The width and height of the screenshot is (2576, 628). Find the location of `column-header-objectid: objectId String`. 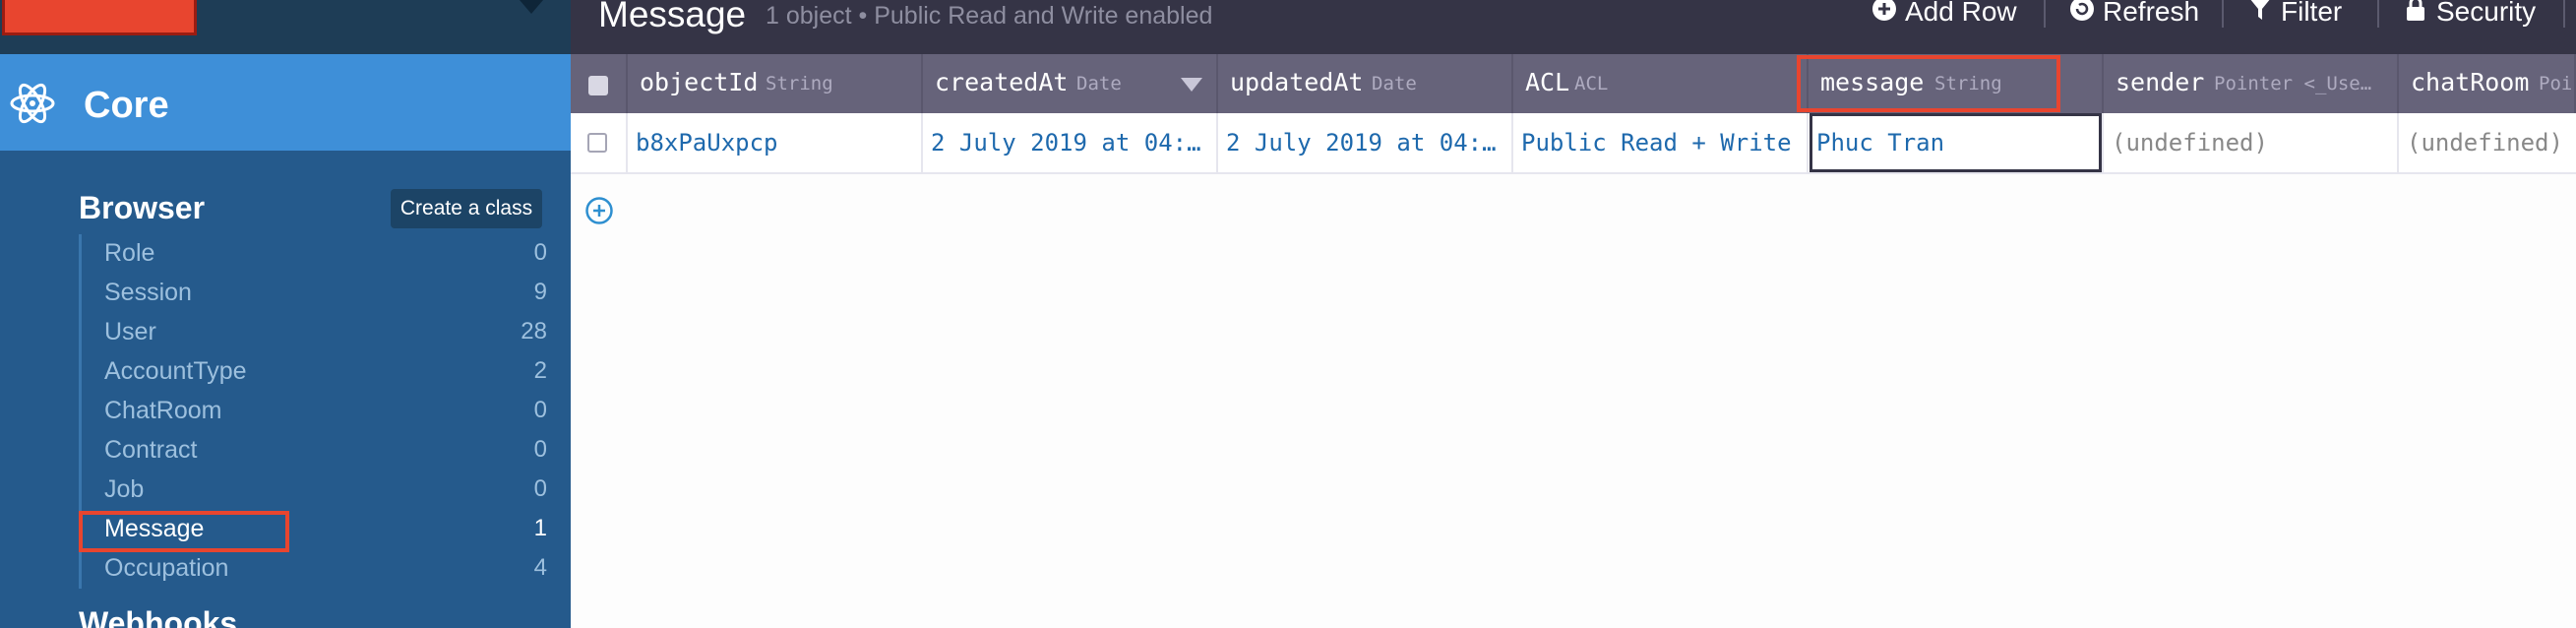

column-header-objectid: objectId String is located at coordinates (775, 84).